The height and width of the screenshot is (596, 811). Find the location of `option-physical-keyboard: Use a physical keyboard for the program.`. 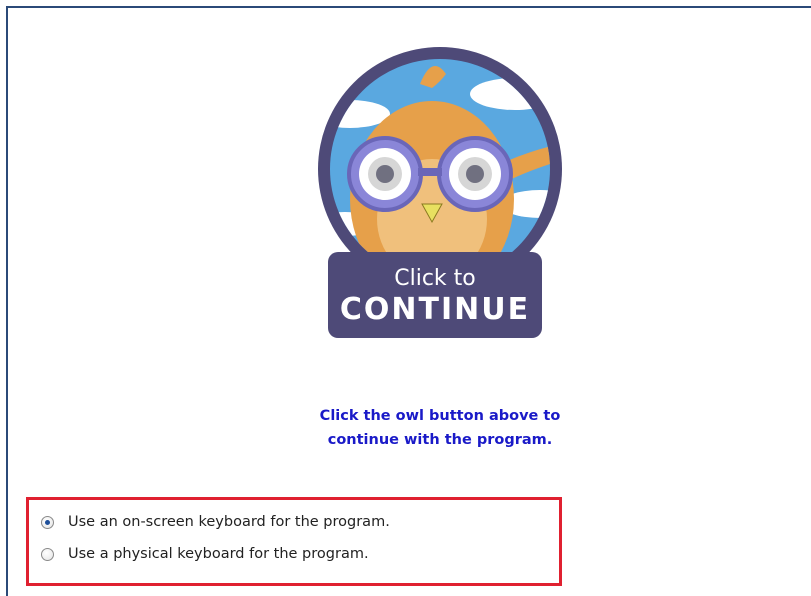

option-physical-keyboard: Use a physical keyboard for the program. is located at coordinates (205, 554).